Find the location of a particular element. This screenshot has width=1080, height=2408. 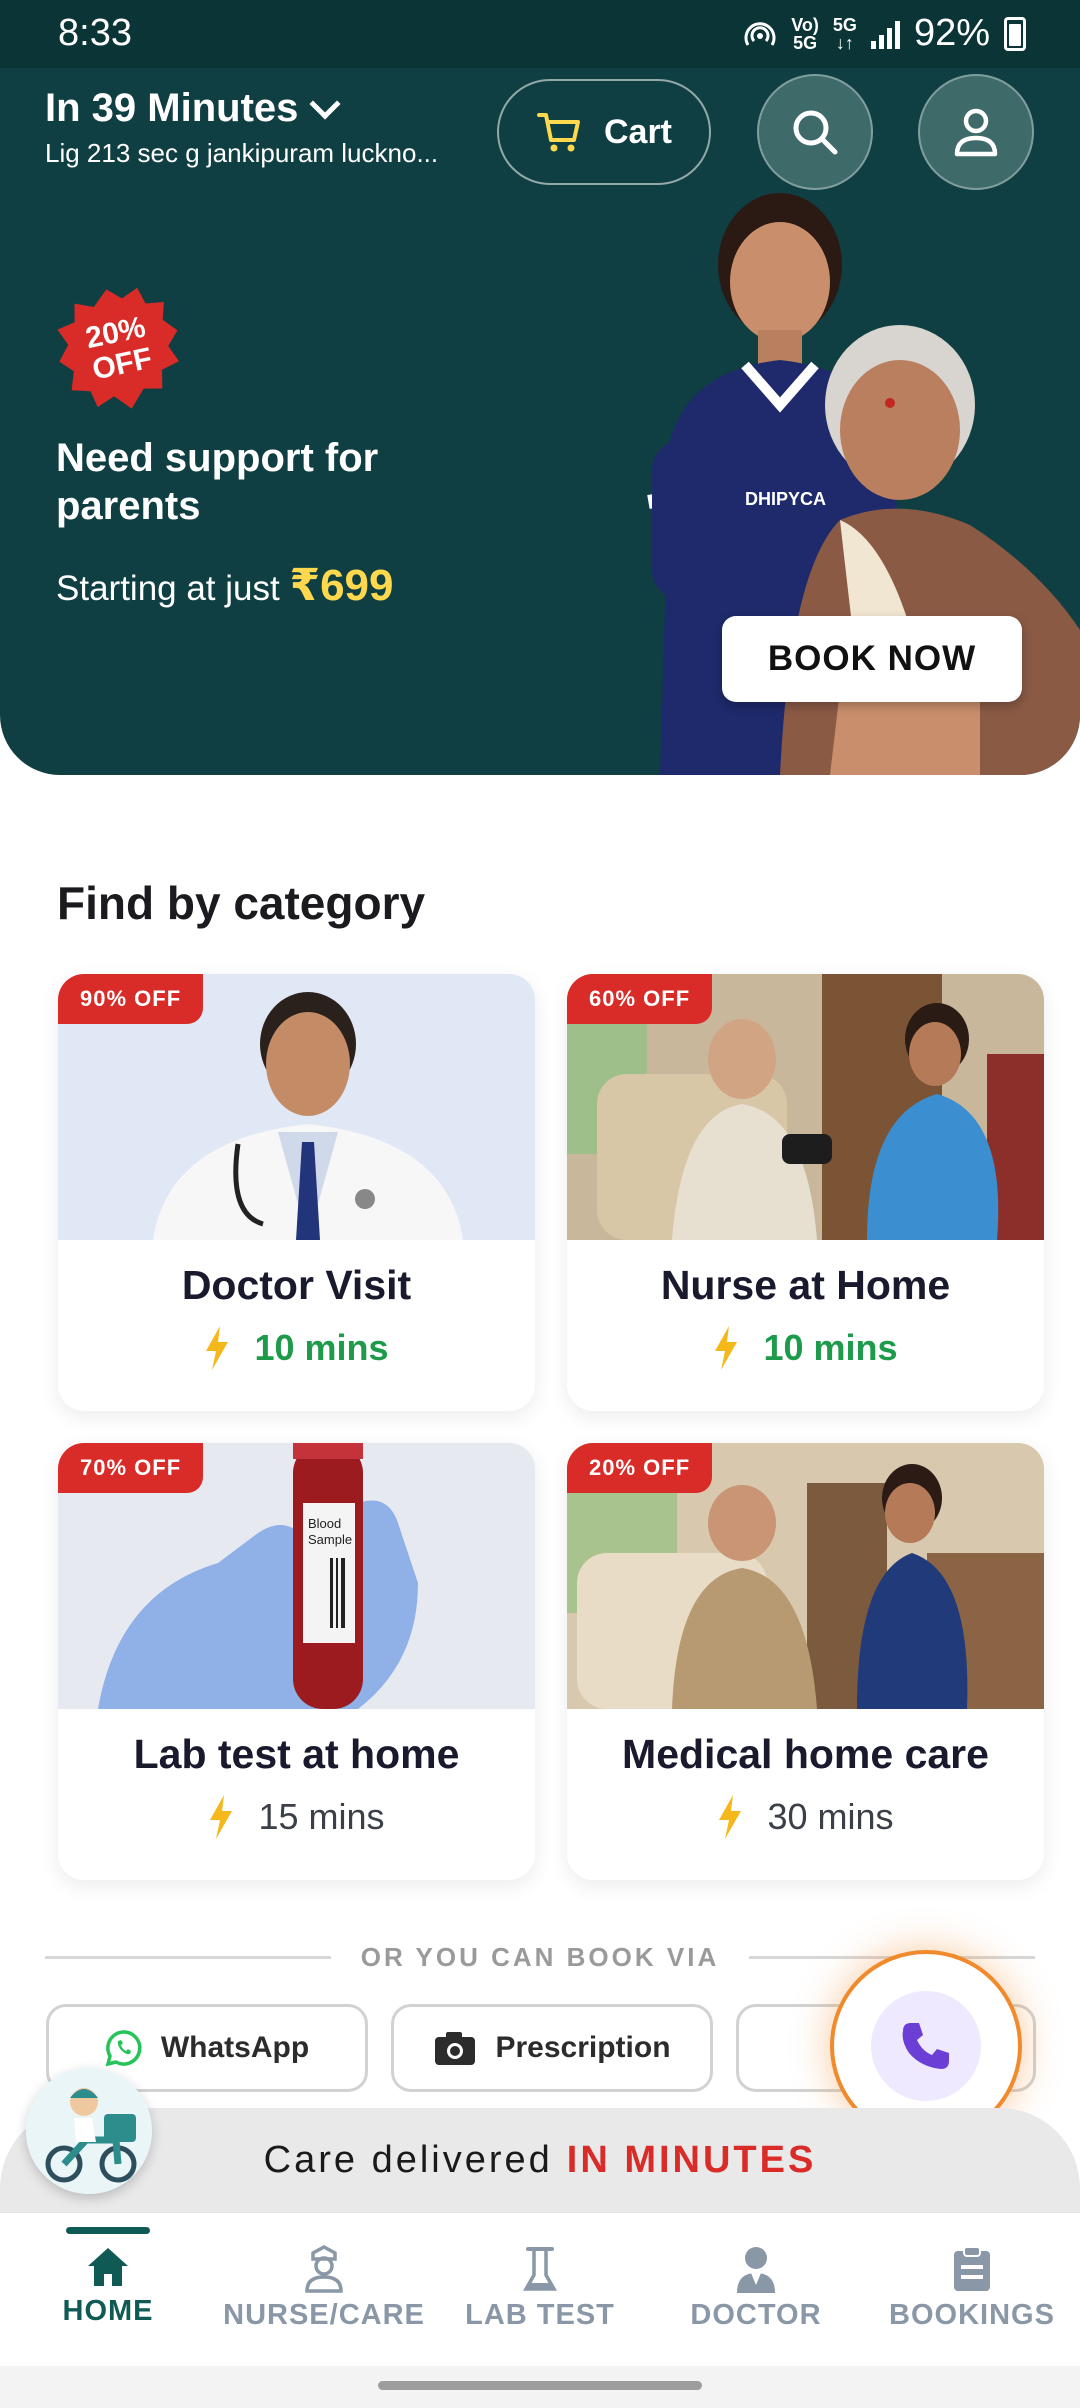

category-section-title: Find by category is located at coordinates (241, 903).